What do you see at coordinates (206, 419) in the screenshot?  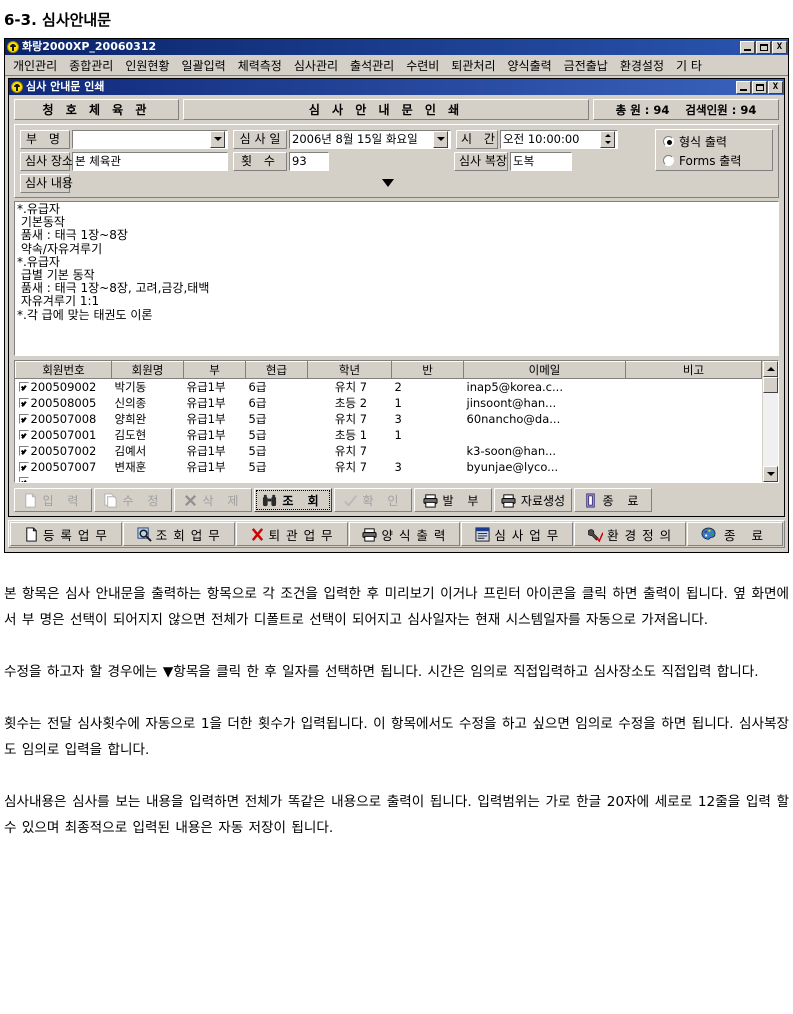 I see `cell-dept: 유급1부` at bounding box center [206, 419].